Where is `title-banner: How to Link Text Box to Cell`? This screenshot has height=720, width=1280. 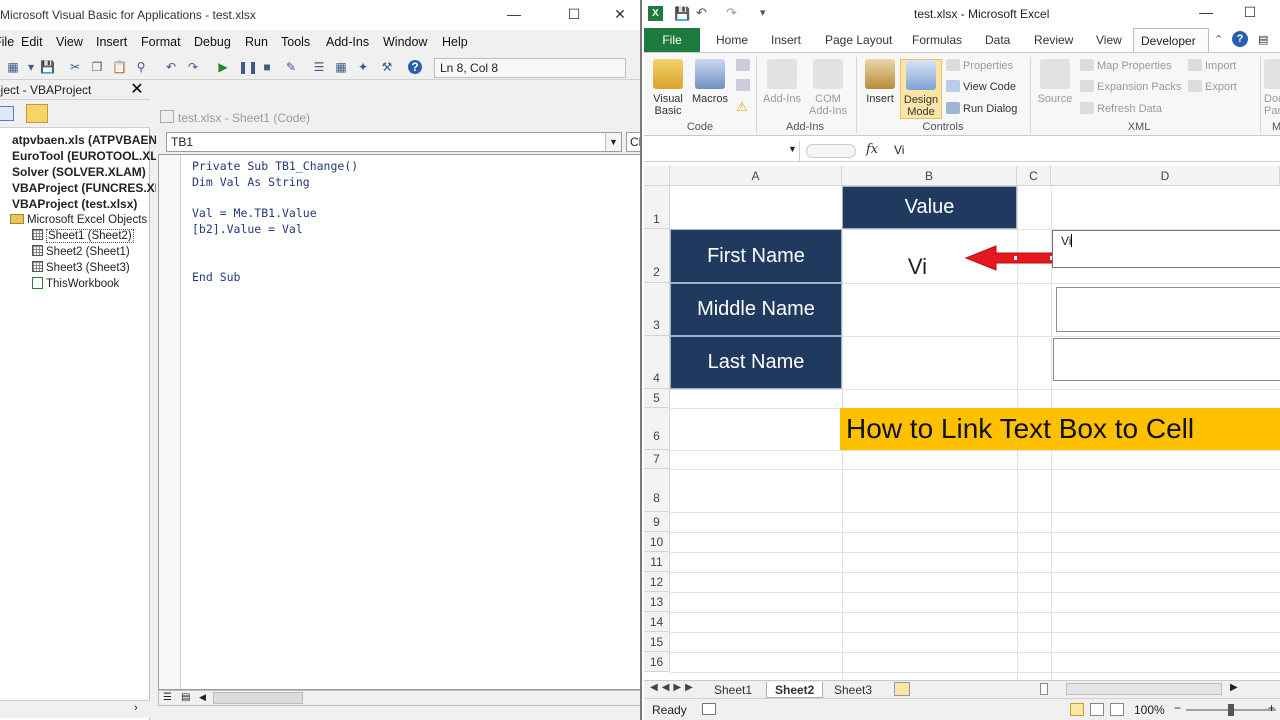
title-banner: How to Link Text Box to Cell is located at coordinates (1060, 429).